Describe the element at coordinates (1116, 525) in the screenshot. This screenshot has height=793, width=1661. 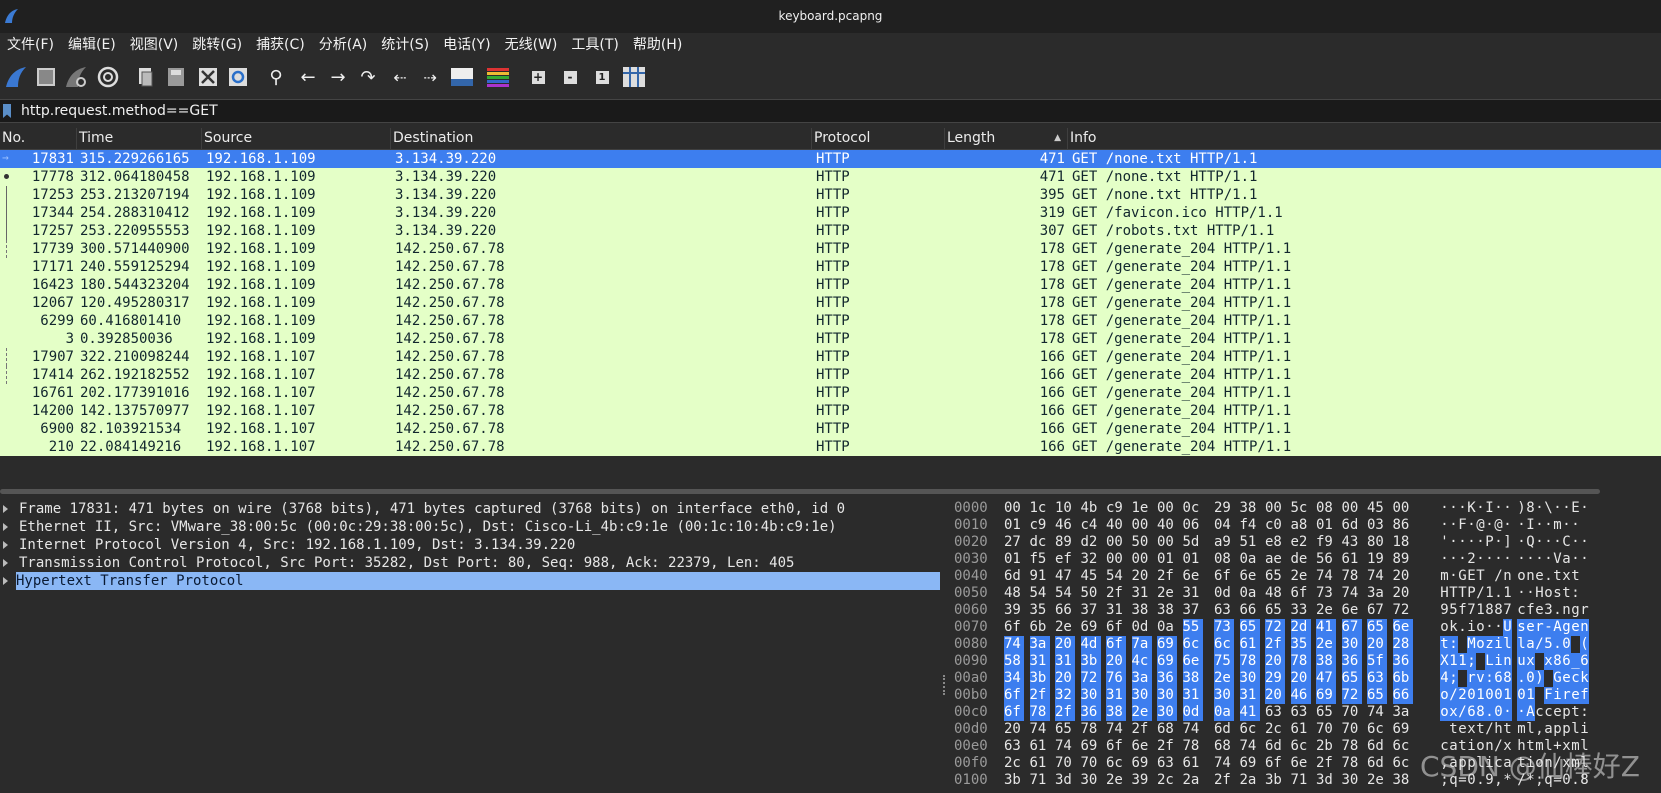
I see `hex-byte: 40` at that location.